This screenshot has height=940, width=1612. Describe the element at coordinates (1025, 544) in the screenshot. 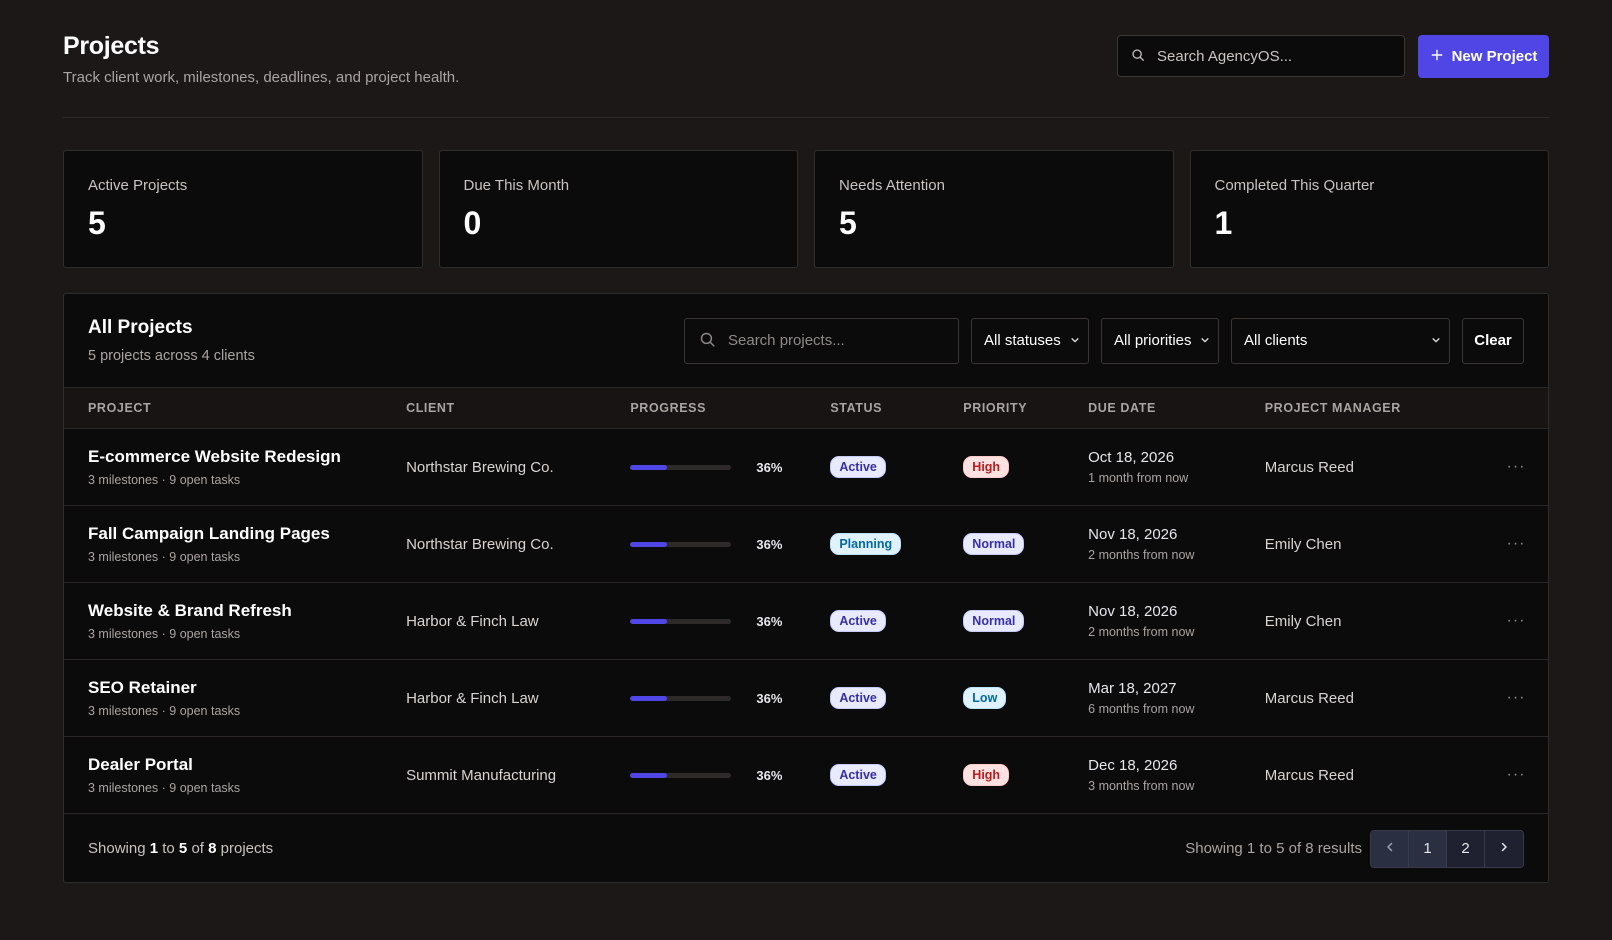

I see `priority-cell: Normal` at that location.